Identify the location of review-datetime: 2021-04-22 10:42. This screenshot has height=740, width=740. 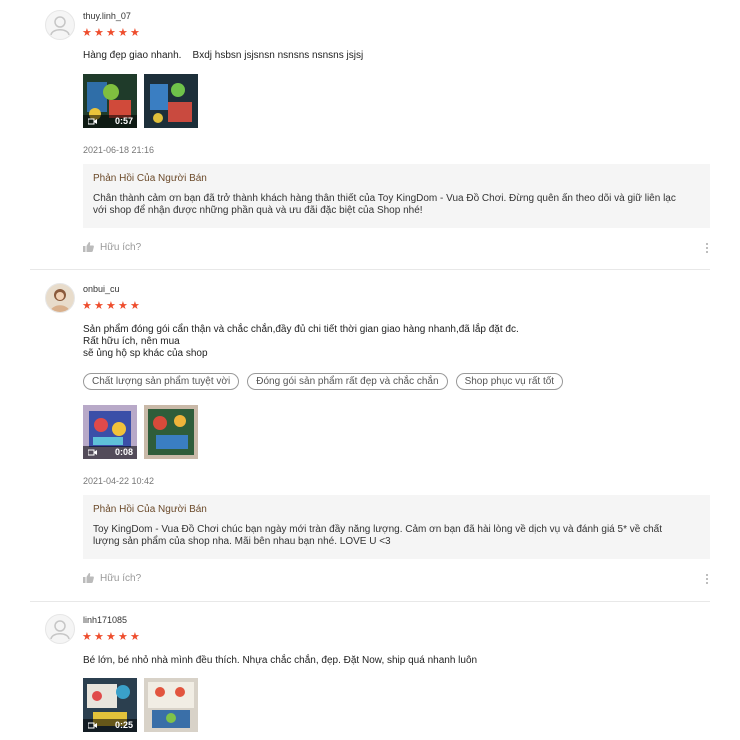
(119, 481).